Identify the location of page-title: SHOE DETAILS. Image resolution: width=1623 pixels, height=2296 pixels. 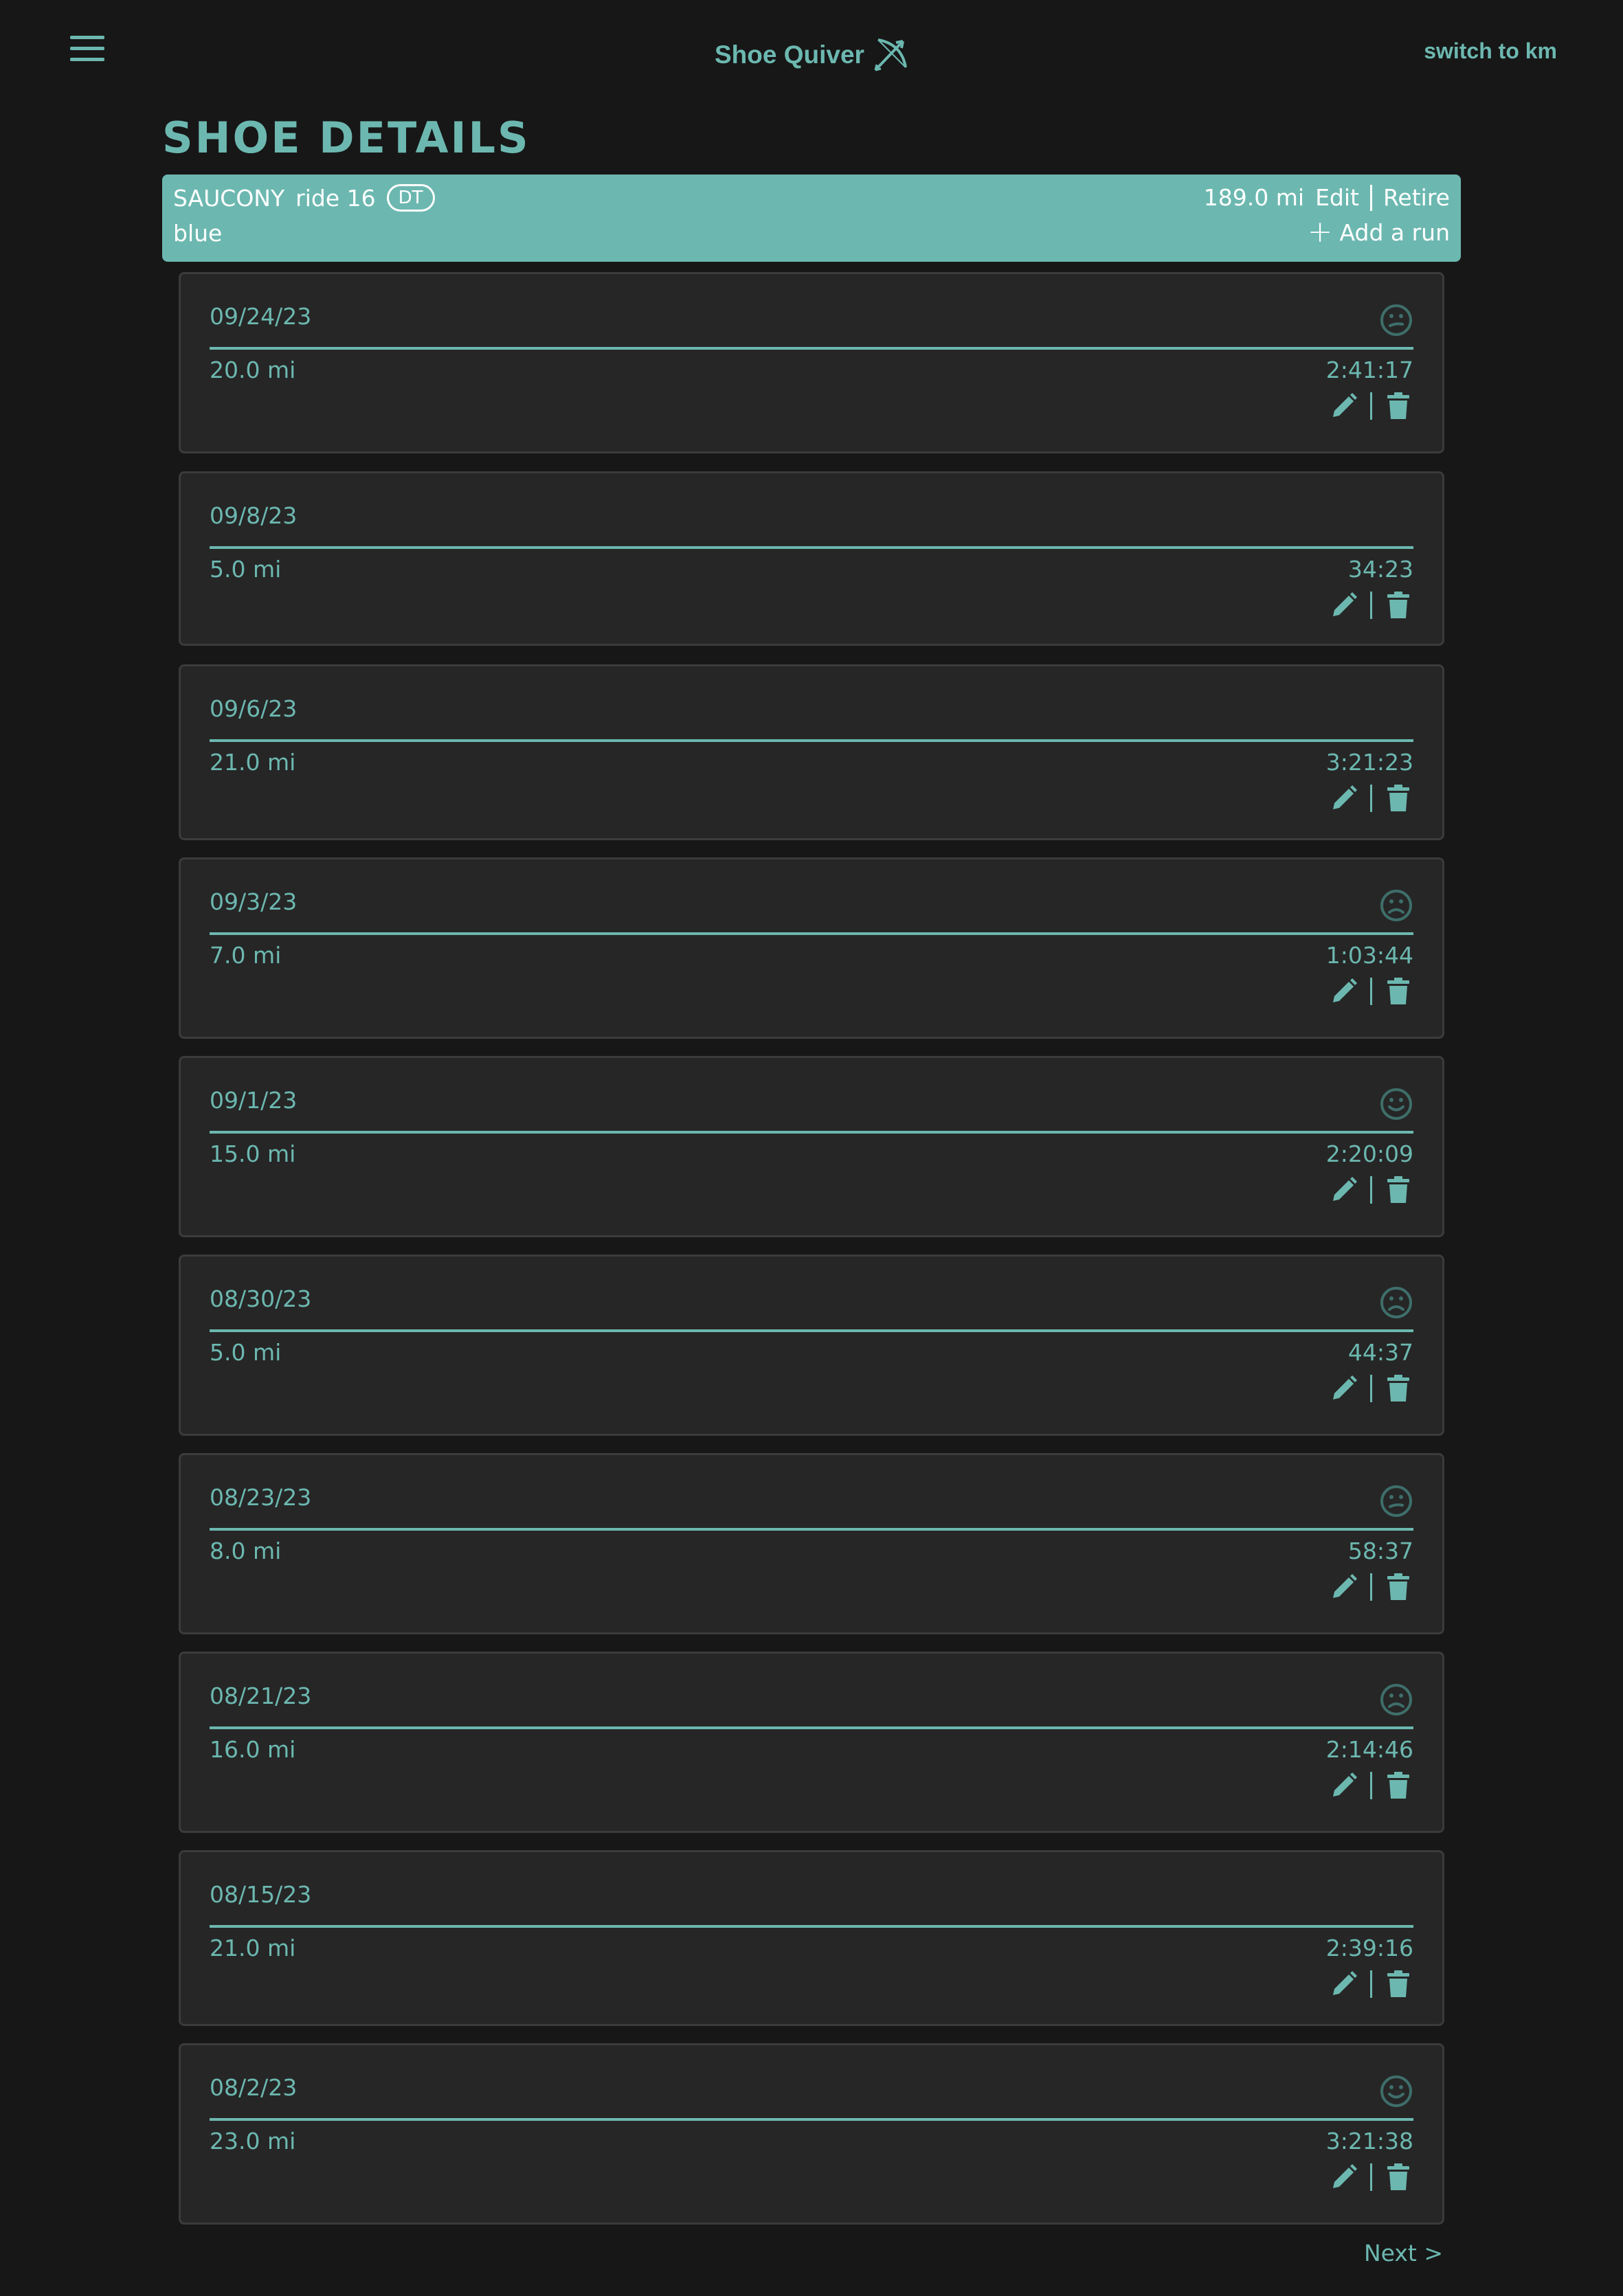
(346, 138).